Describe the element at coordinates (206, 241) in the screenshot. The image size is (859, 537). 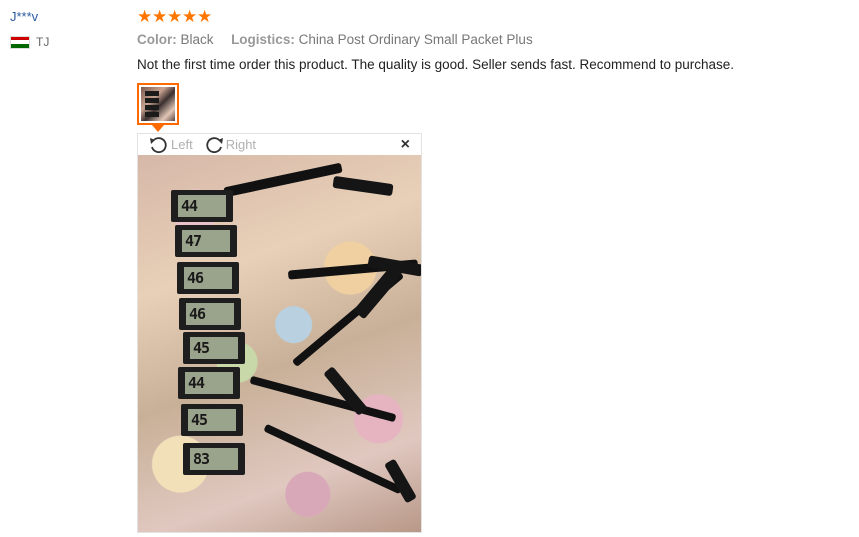
I see `thermometer-display: 47` at that location.